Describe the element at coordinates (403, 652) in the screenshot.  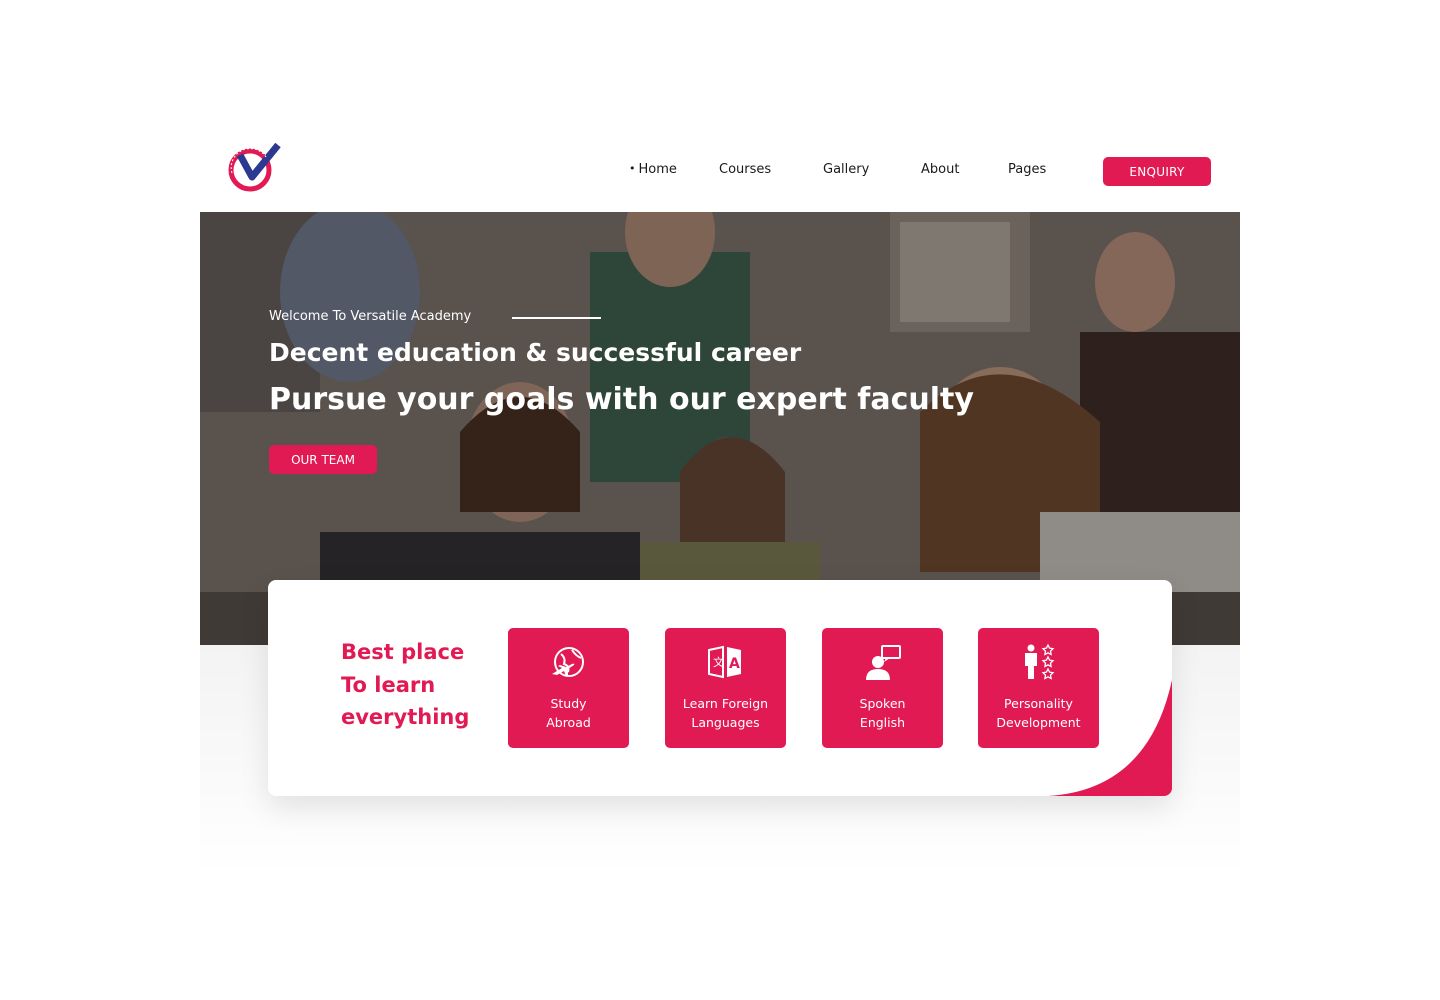
I see `tagline-line: Best place` at that location.